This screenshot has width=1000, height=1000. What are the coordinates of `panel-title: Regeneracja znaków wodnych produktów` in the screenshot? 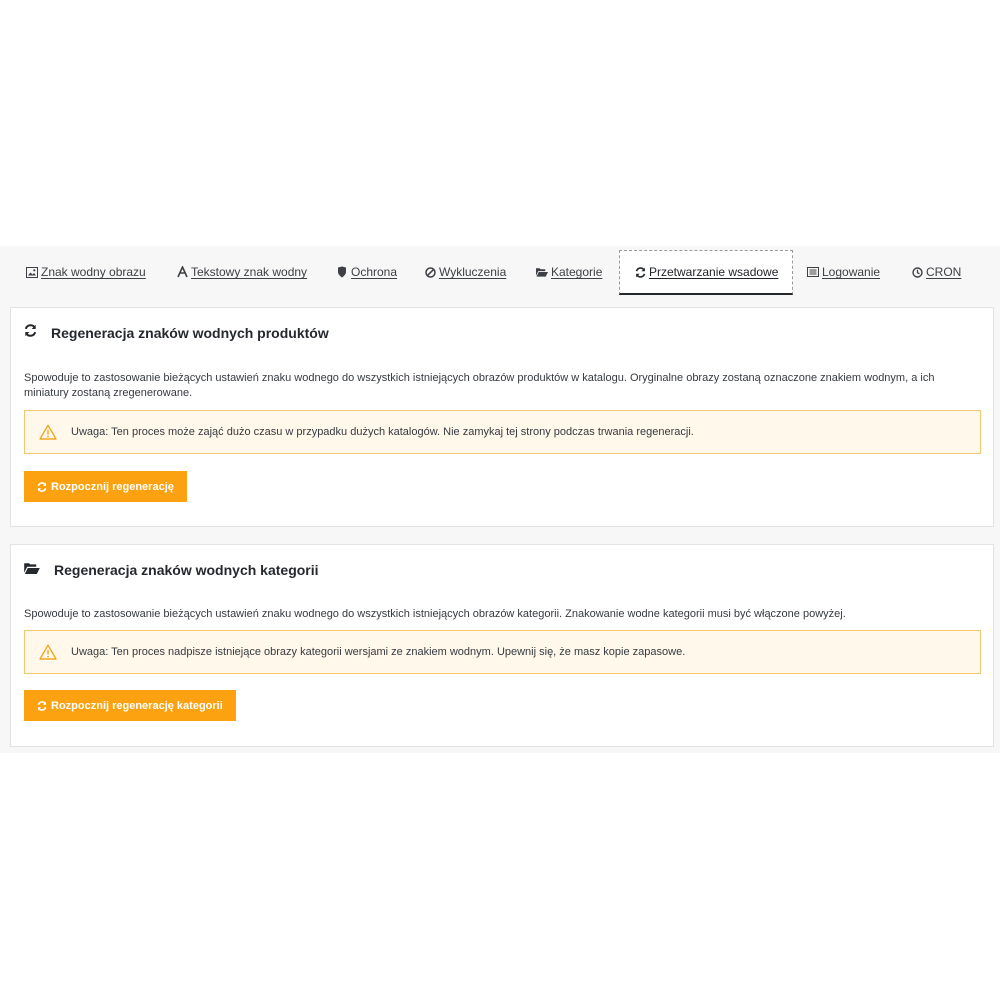 It's located at (190, 333).